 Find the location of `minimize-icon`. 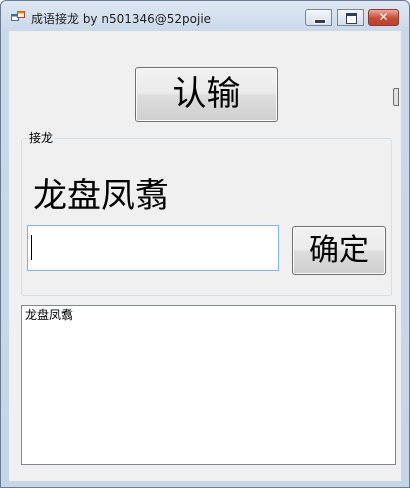

minimize-icon is located at coordinates (320, 21).